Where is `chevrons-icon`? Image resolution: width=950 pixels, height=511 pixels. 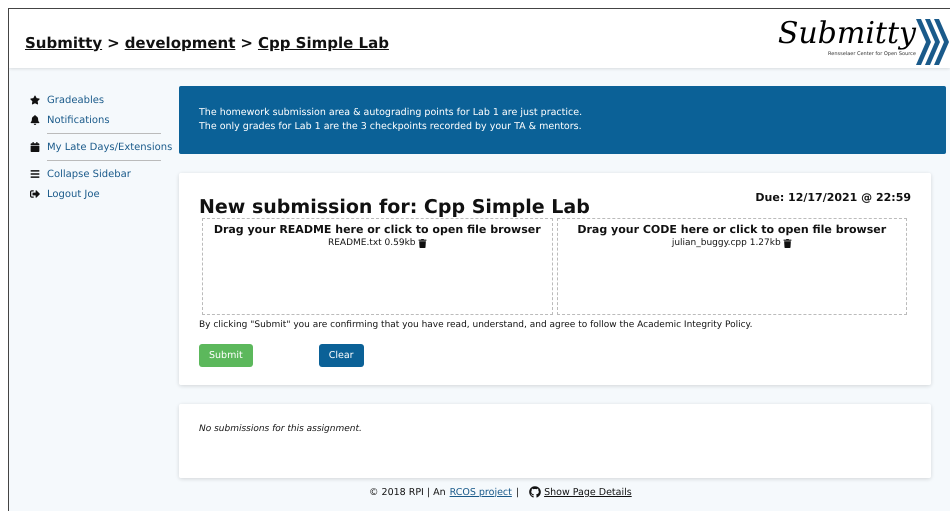 chevrons-icon is located at coordinates (933, 41).